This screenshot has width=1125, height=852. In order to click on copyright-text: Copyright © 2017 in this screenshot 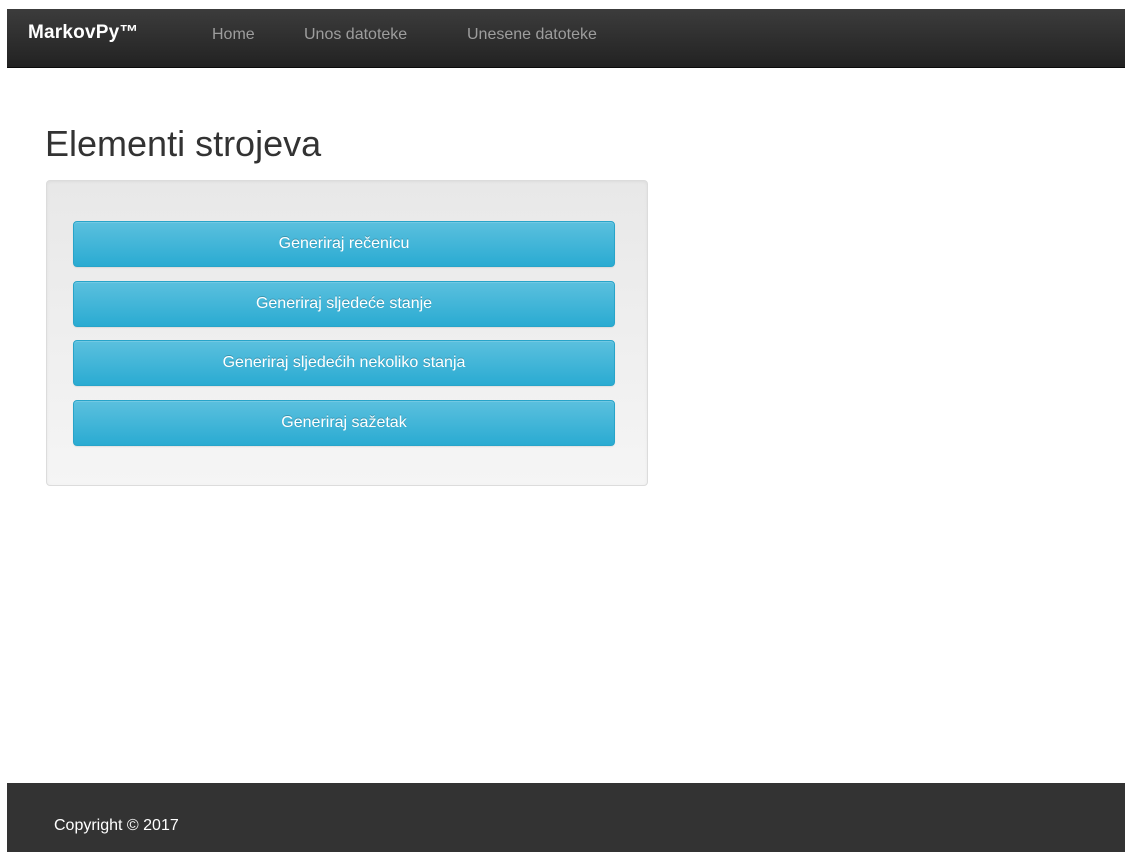, I will do `click(116, 825)`.